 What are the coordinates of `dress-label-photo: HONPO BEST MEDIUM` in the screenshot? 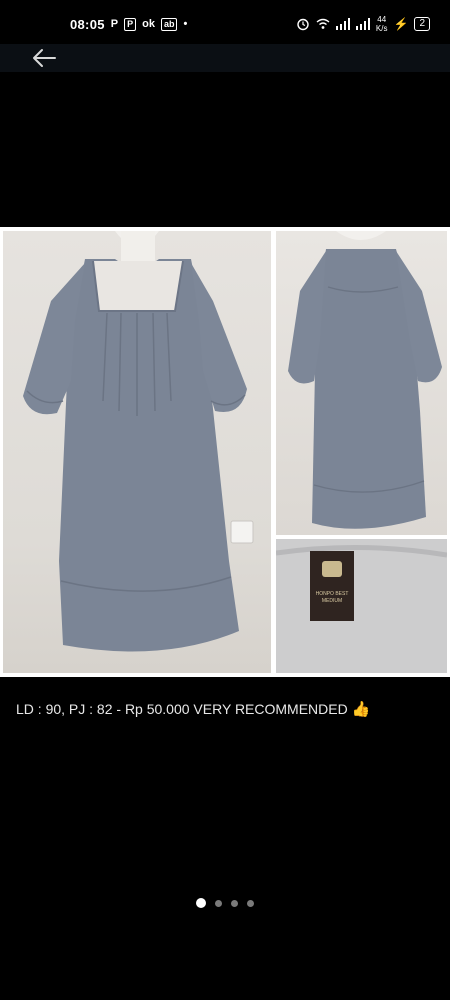 It's located at (361, 606).